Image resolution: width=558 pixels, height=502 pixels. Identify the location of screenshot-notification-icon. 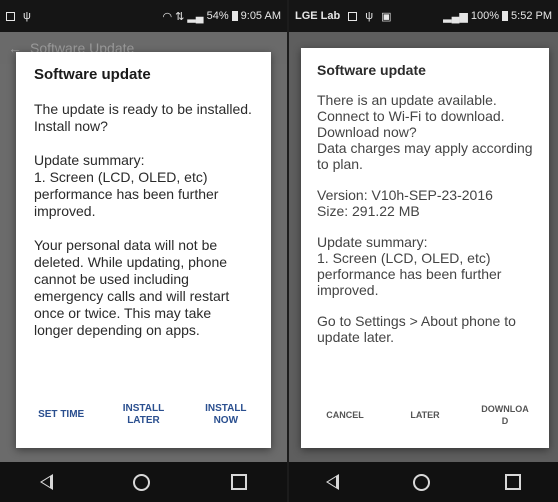
(10, 16).